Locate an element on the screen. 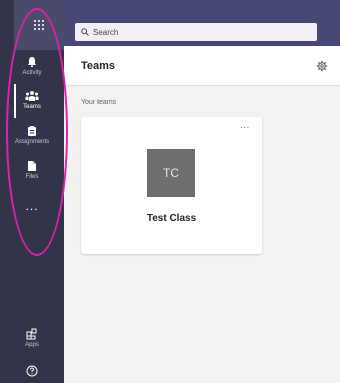  page-header: Teams is located at coordinates (202, 66).